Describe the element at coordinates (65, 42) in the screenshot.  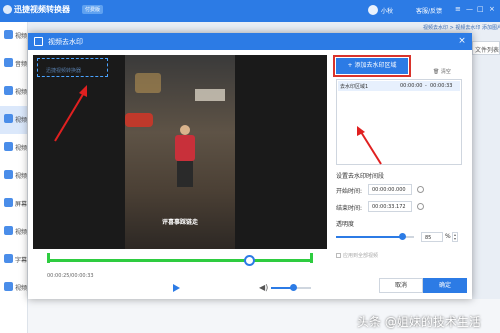
I see `dialog-title: 视频去水印` at that location.